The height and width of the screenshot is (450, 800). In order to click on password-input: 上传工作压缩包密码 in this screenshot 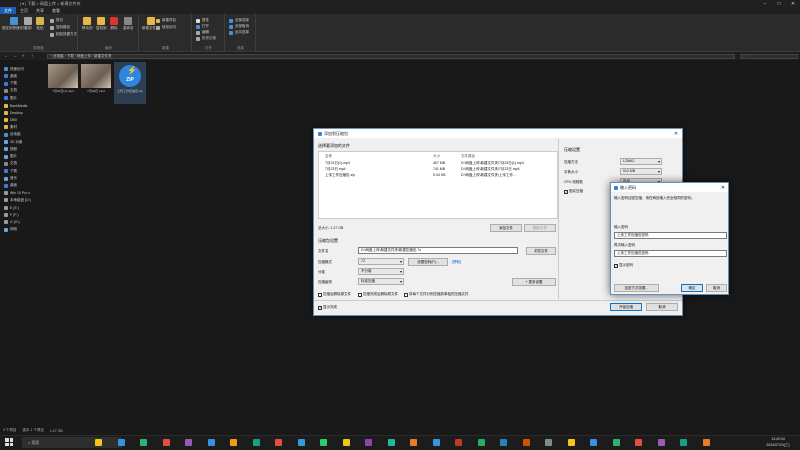, I will do `click(670, 235)`.